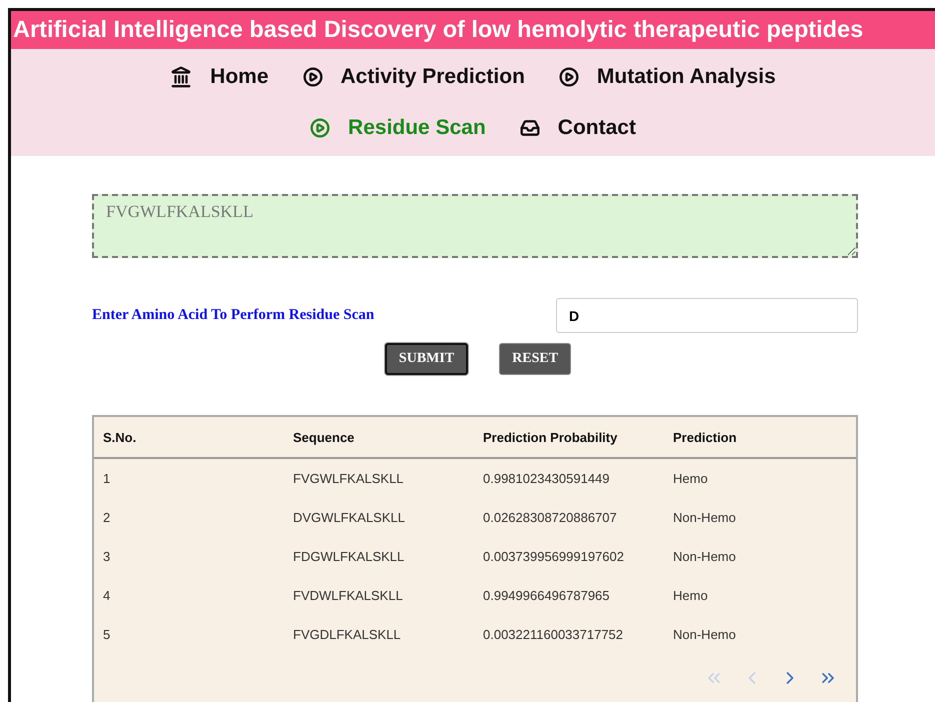  I want to click on table-cell-text: 0.003221160033717752, so click(553, 635).